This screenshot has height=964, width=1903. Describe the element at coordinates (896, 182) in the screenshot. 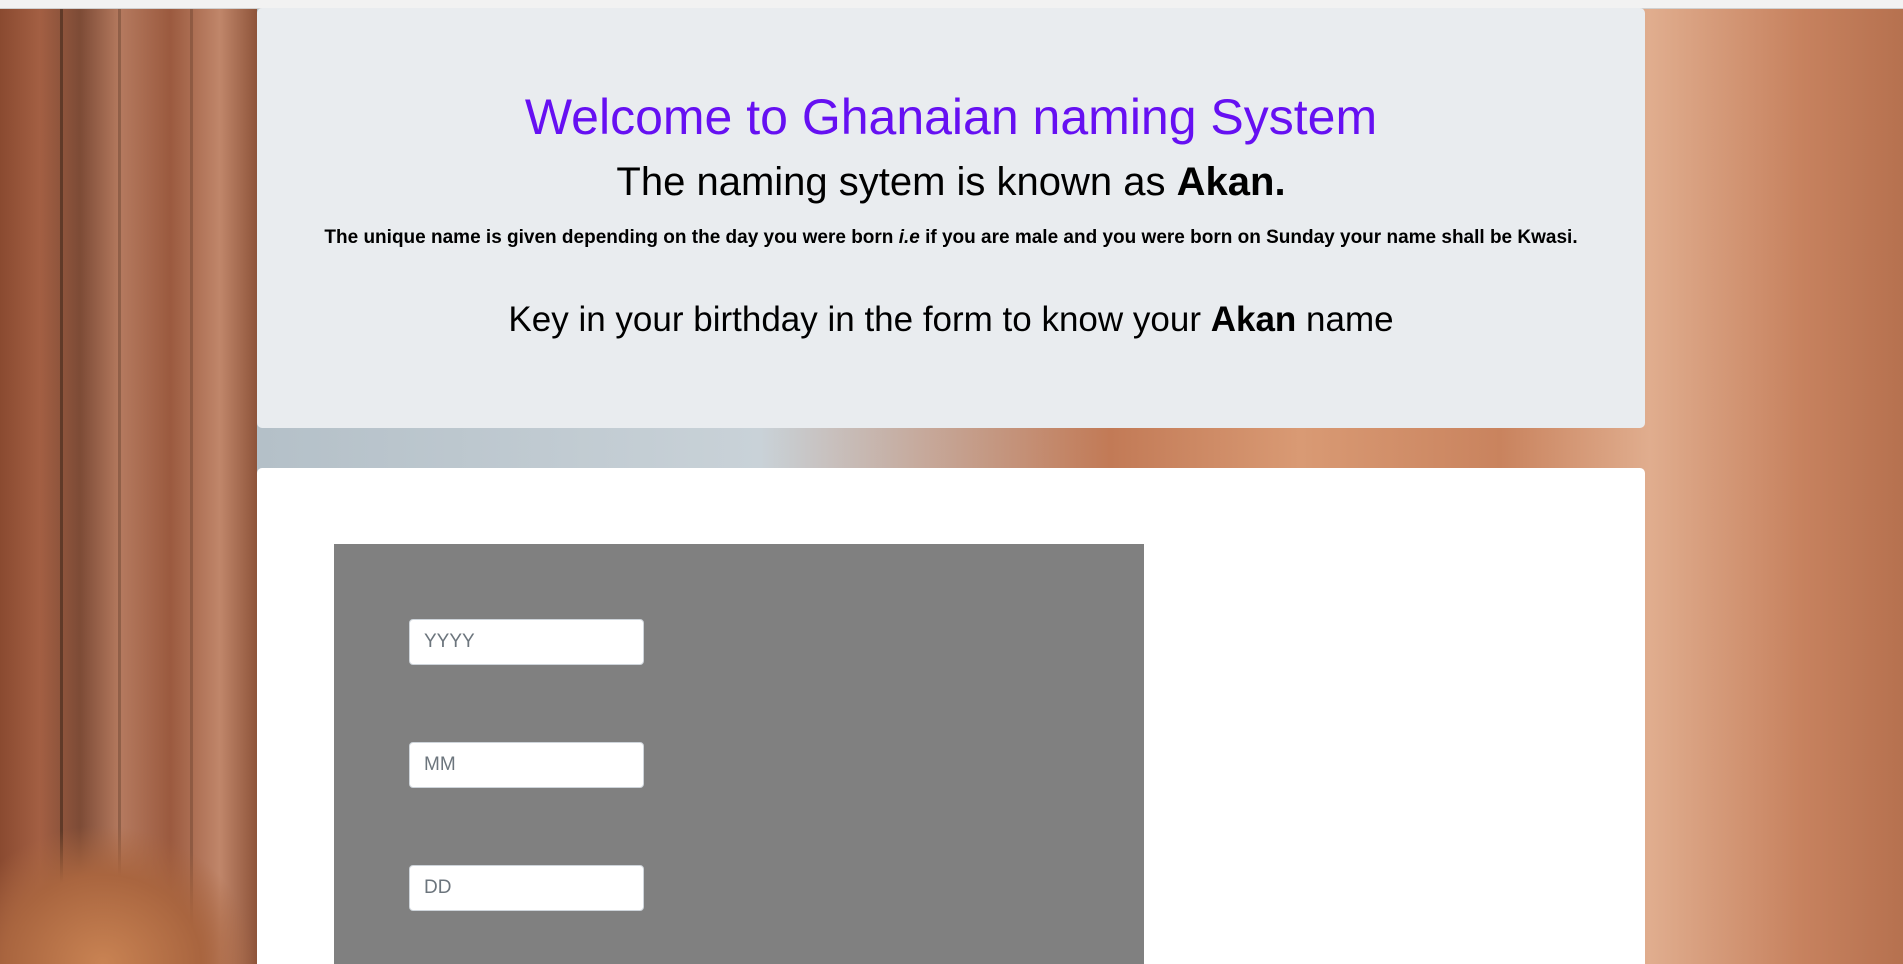

I see `subtitle-text: The naming sytem is known as` at that location.